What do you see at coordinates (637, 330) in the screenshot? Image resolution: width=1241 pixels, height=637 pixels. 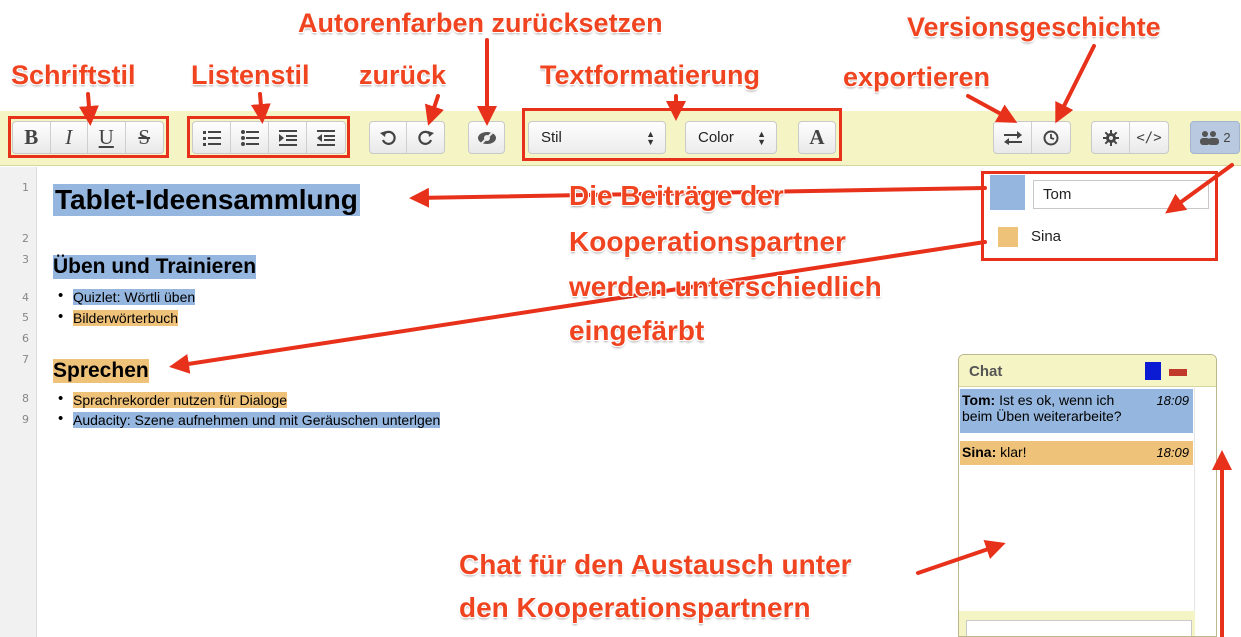 I see `annotation-beitraege-line: eingefärbt` at bounding box center [637, 330].